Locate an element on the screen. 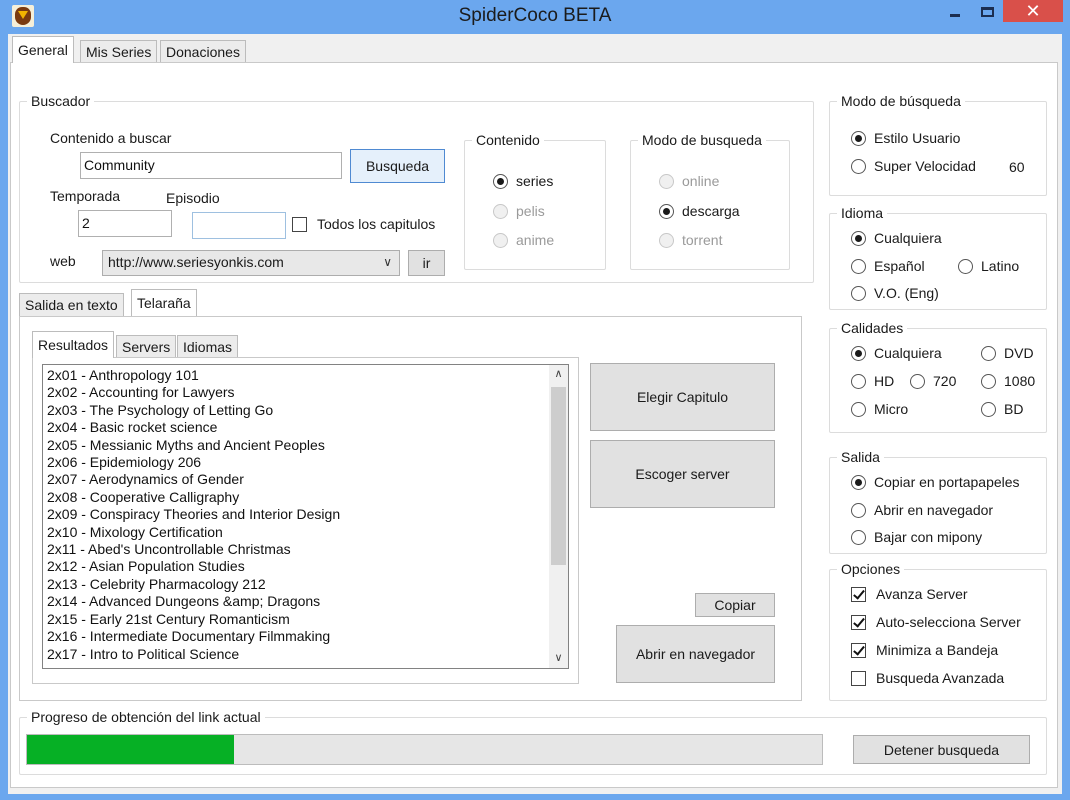  list-item: 2x17 - Intro to Political Science is located at coordinates (305, 654).